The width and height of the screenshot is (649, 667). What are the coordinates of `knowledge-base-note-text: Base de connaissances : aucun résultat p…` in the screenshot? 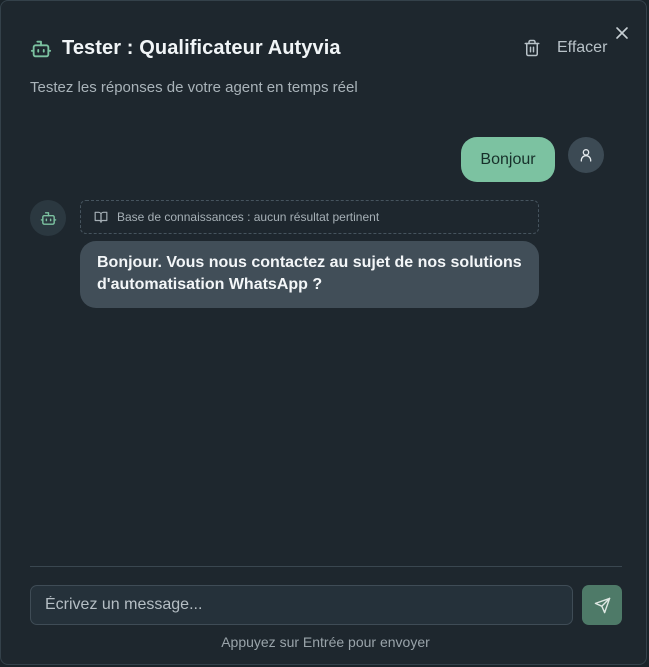 It's located at (248, 217).